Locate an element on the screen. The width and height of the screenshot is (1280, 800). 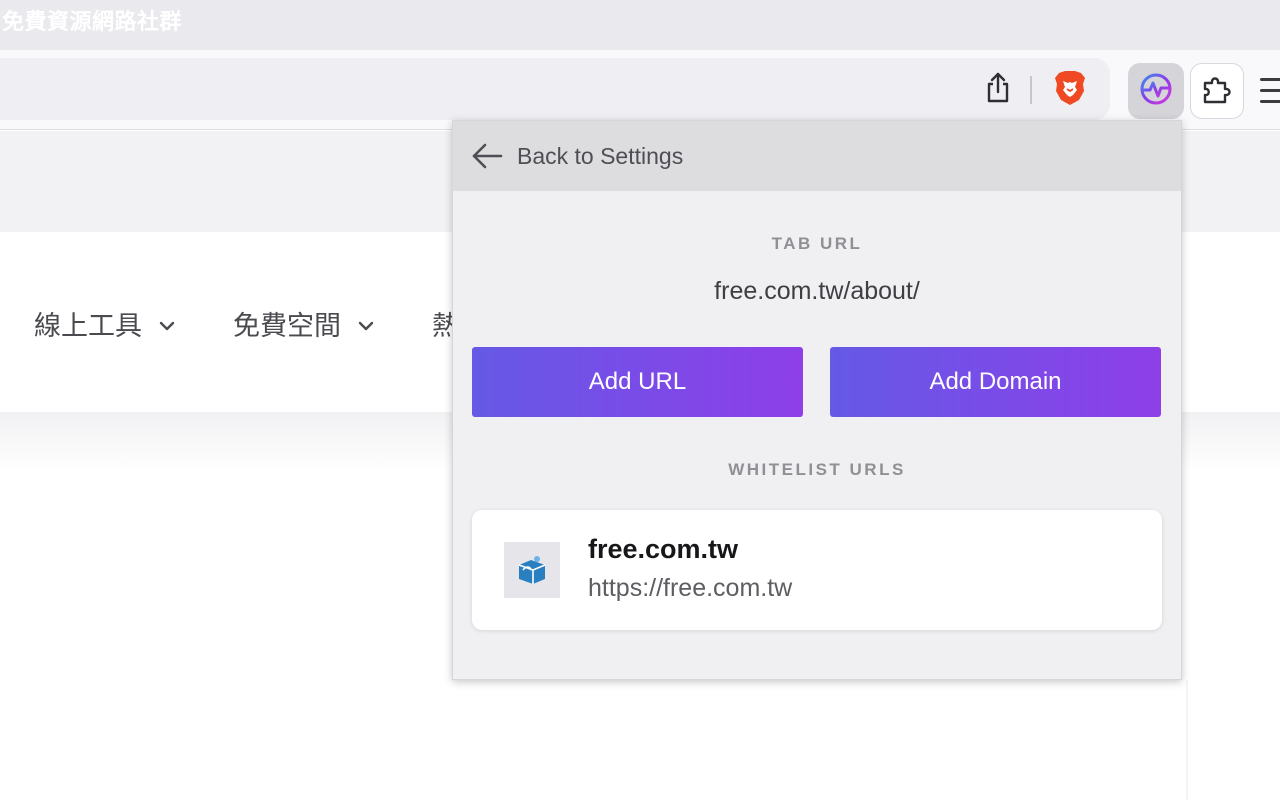
brave-shields-button is located at coordinates (1070, 90).